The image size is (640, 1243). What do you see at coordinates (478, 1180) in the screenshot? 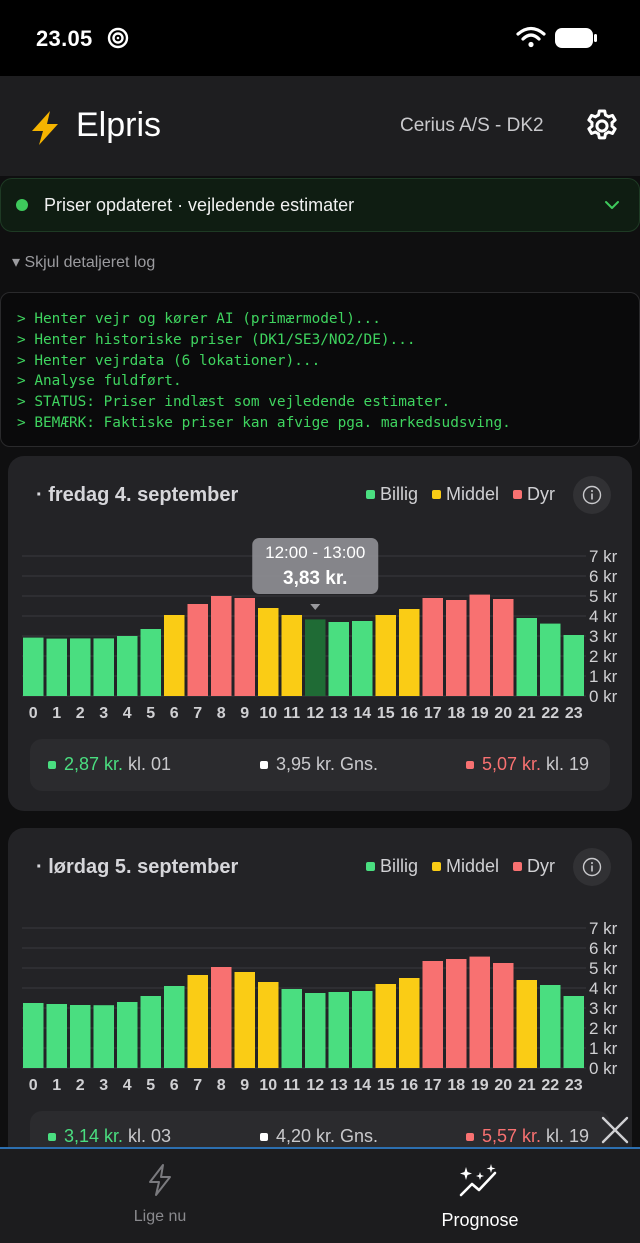
I see `sparkle-trend-icon` at bounding box center [478, 1180].